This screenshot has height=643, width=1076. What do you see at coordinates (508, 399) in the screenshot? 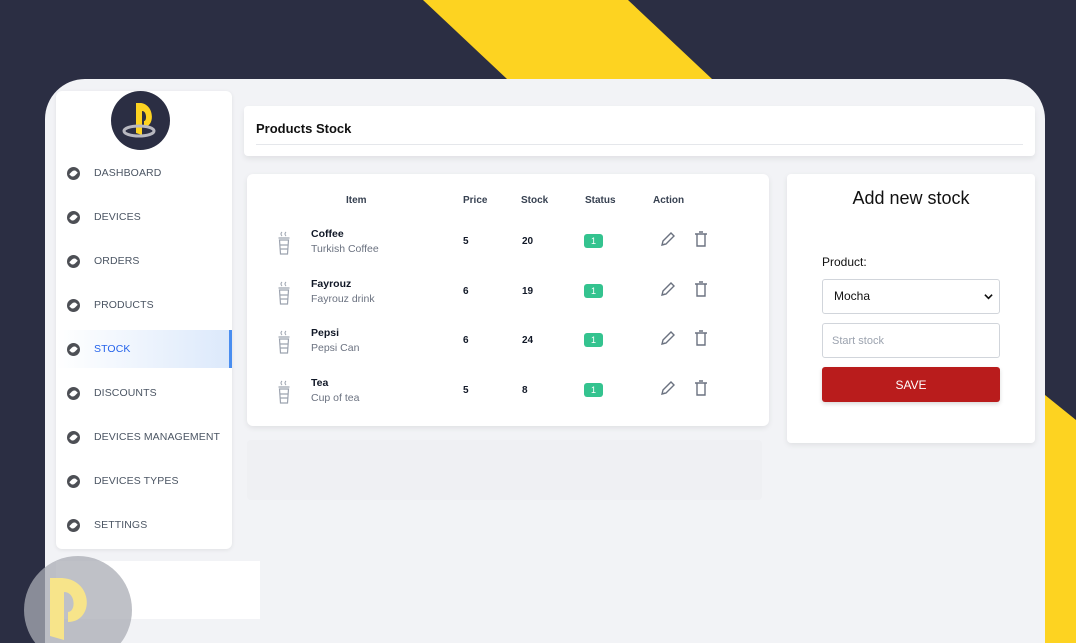
I see `table-row: Tea Cup of tea 5 8 1` at bounding box center [508, 399].